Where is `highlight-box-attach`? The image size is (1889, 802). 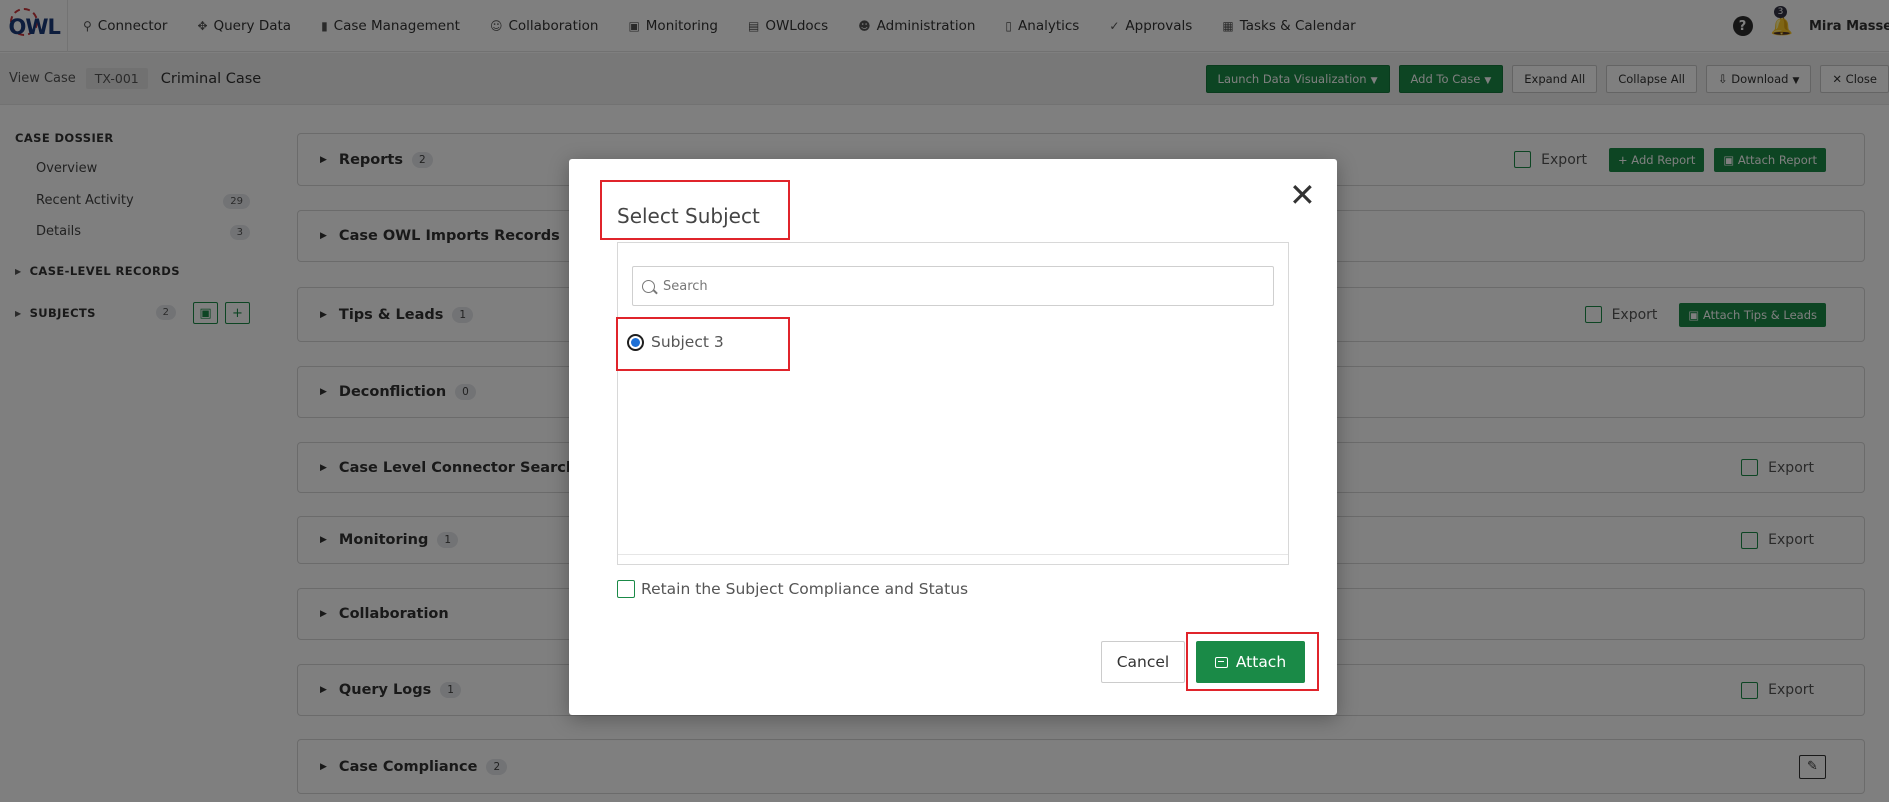
highlight-box-attach is located at coordinates (1252, 661).